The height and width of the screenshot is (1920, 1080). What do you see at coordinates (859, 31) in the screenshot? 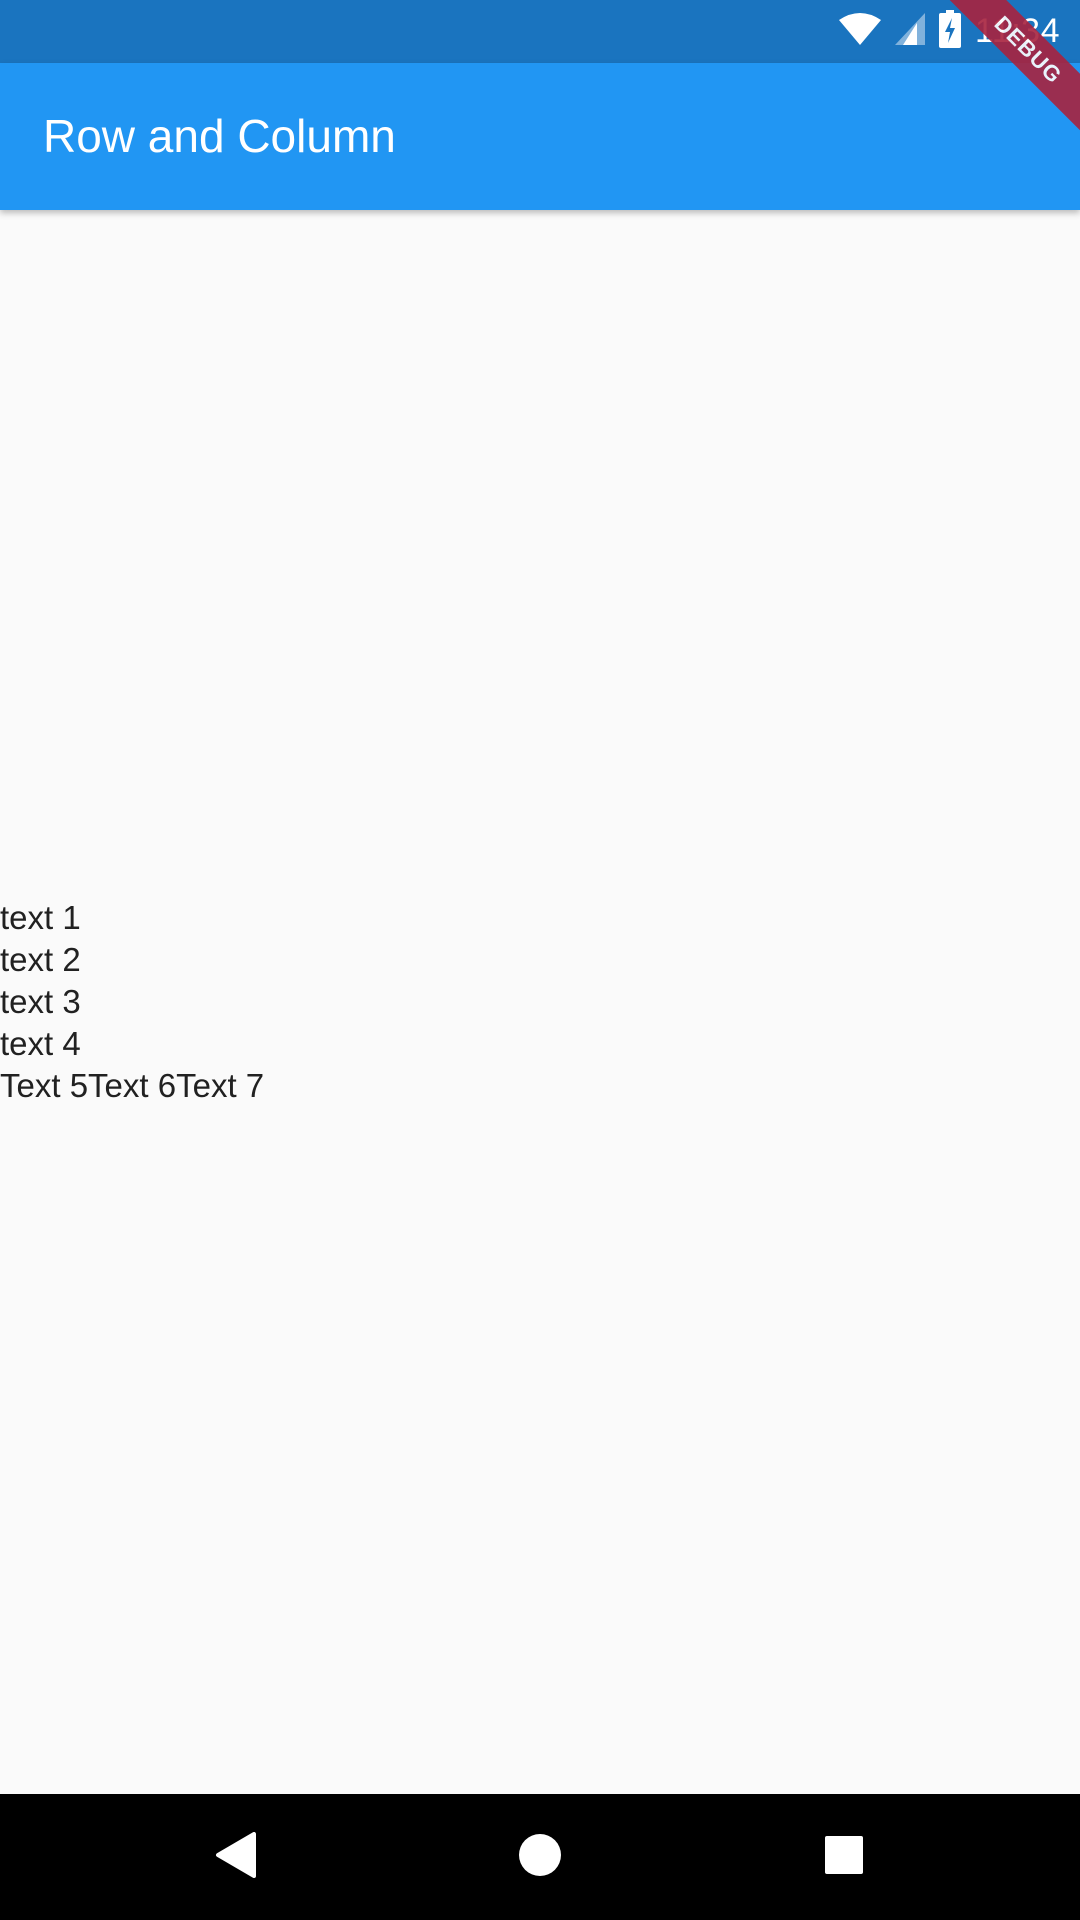
I see `wifi-icon` at bounding box center [859, 31].